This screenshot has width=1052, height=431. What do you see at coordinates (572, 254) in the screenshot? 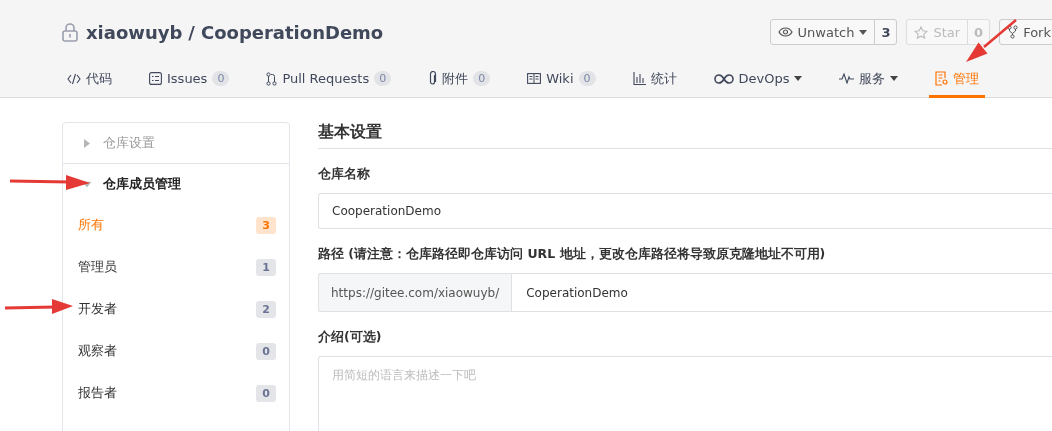
I see `field-label: 路径 (请注意：仓库路径即仓库访问 URL 地址，更改仓库路径将导致原克隆地址不可用)` at bounding box center [572, 254].